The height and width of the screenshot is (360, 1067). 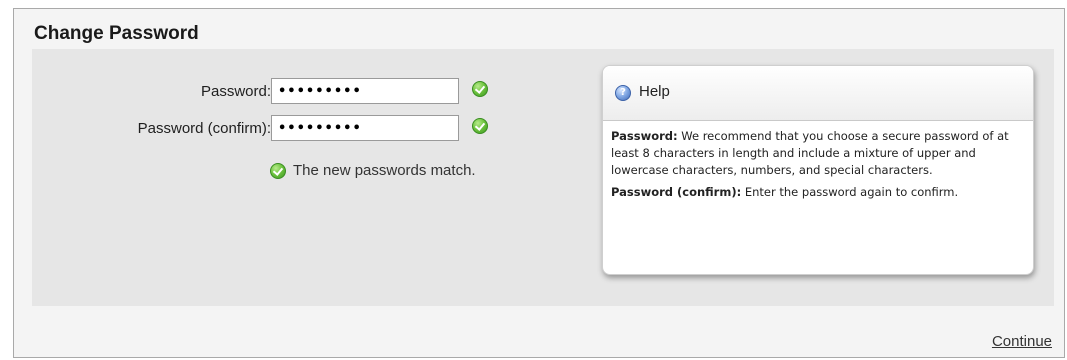 What do you see at coordinates (365, 128) in the screenshot?
I see `password-confirm-field` at bounding box center [365, 128].